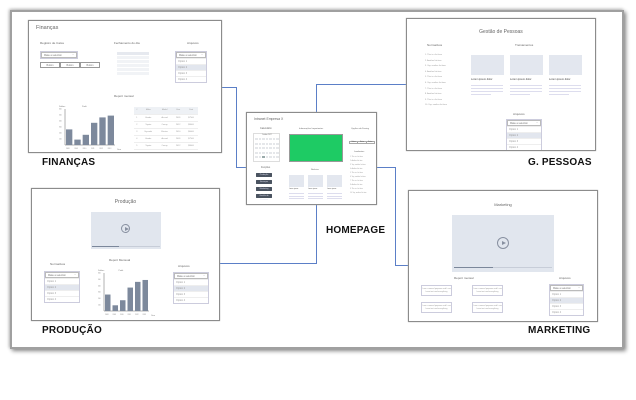  I want to click on table-row: 2 Toyota Camry 2012 $8000, so click(166, 125).